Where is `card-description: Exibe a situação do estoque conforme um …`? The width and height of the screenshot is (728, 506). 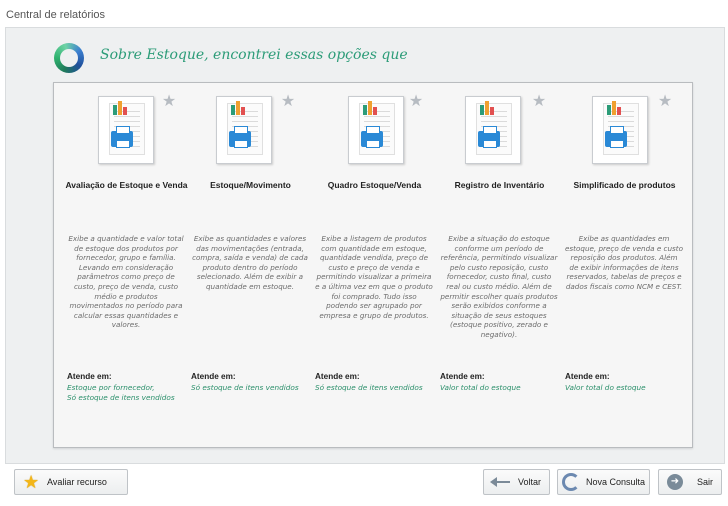
card-description: Exibe a situação do estoque conforme um … is located at coordinates (499, 286).